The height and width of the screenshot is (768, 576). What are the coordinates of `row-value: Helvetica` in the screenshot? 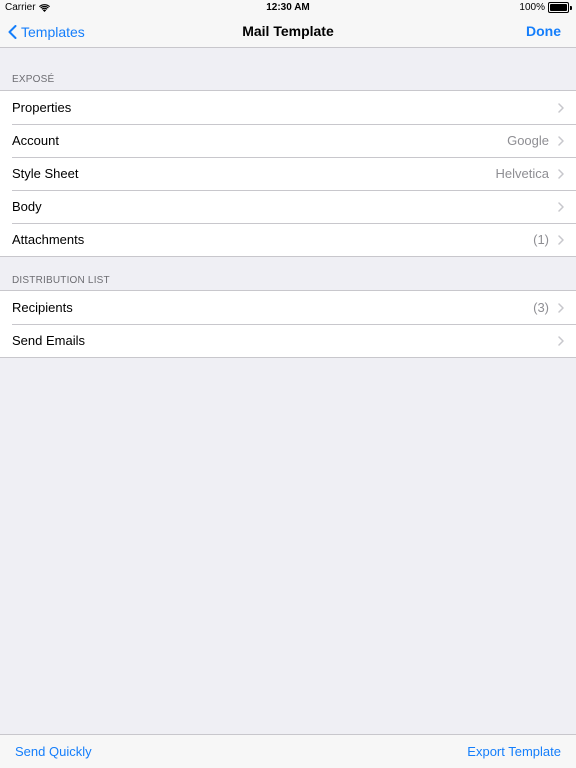 It's located at (522, 173).